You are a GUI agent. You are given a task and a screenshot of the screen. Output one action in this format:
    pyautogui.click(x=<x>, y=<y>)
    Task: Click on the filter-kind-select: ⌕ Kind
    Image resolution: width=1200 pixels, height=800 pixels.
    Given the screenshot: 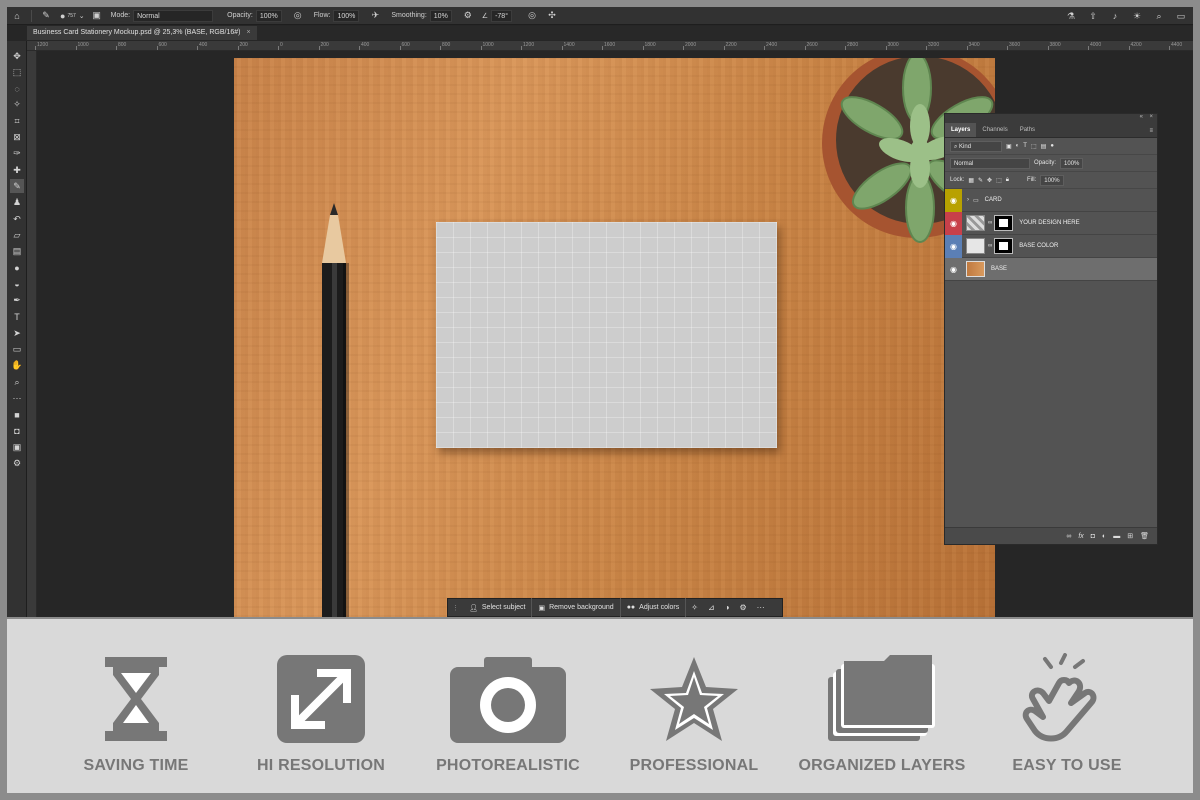 What is the action you would take?
    pyautogui.click(x=976, y=146)
    